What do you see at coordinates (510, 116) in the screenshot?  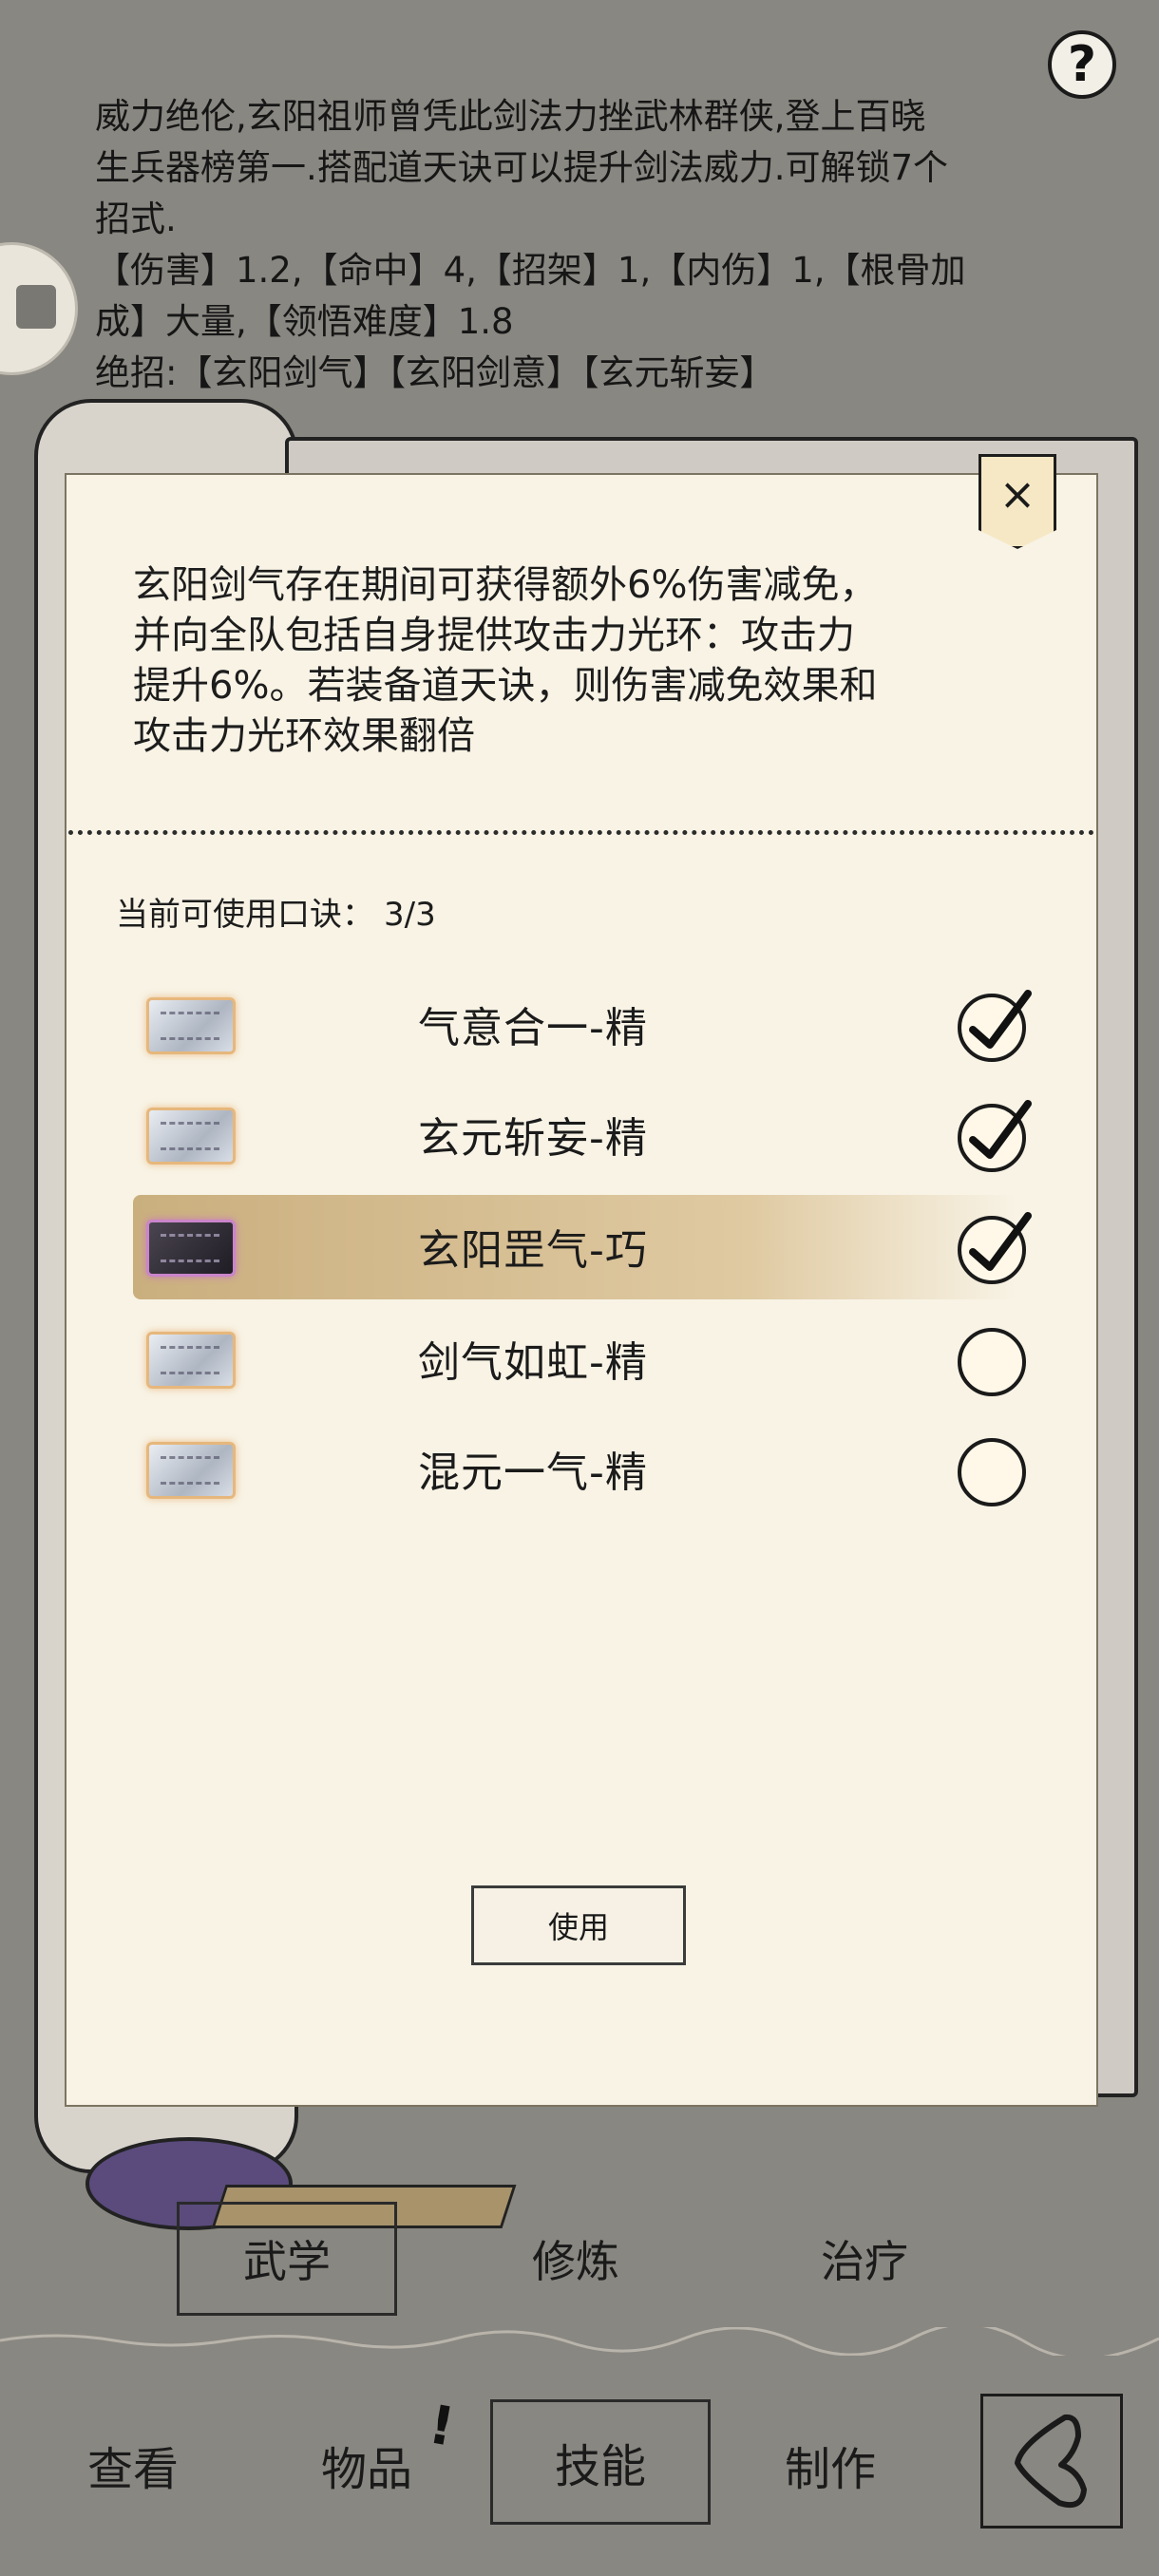 I see `description-line: 威力绝伦,玄阳祖师曾凭此剑法力挫武林群侠,登上百晓` at bounding box center [510, 116].